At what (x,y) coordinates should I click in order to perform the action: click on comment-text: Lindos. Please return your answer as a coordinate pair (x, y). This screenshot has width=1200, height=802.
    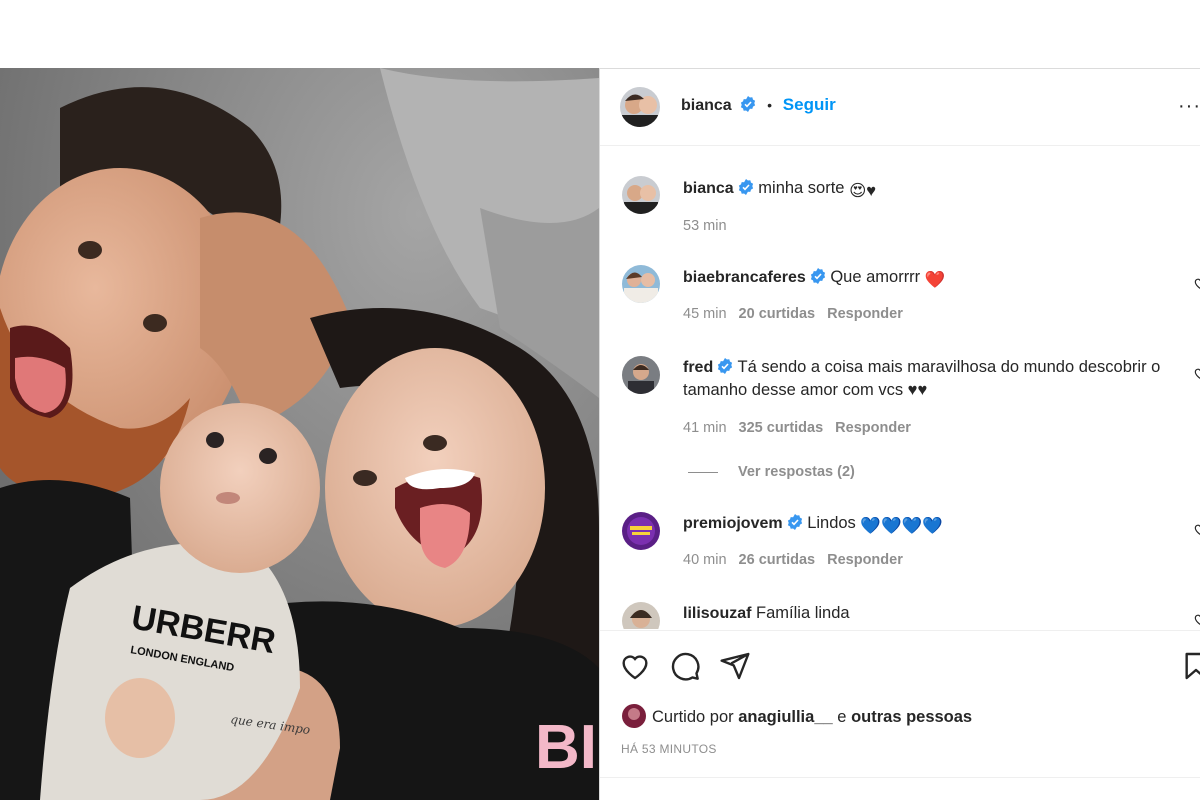
    Looking at the image, I should click on (831, 523).